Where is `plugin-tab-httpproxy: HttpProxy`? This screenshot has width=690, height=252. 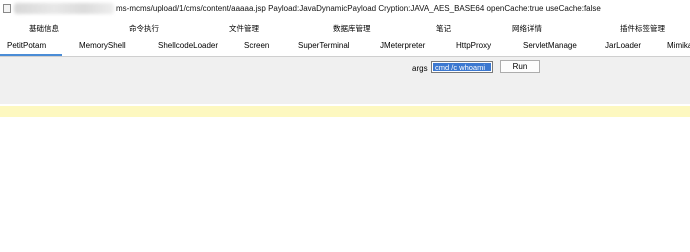 plugin-tab-httpproxy: HttpProxy is located at coordinates (473, 45).